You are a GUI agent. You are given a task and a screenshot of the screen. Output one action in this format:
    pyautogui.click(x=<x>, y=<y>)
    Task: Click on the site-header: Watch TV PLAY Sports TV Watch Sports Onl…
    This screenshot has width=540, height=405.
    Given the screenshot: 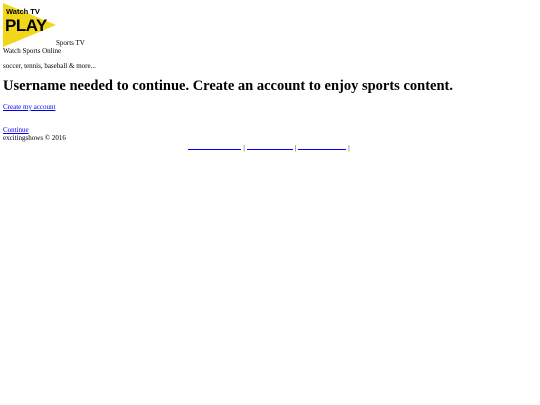 What is the action you would take?
    pyautogui.click(x=103, y=30)
    